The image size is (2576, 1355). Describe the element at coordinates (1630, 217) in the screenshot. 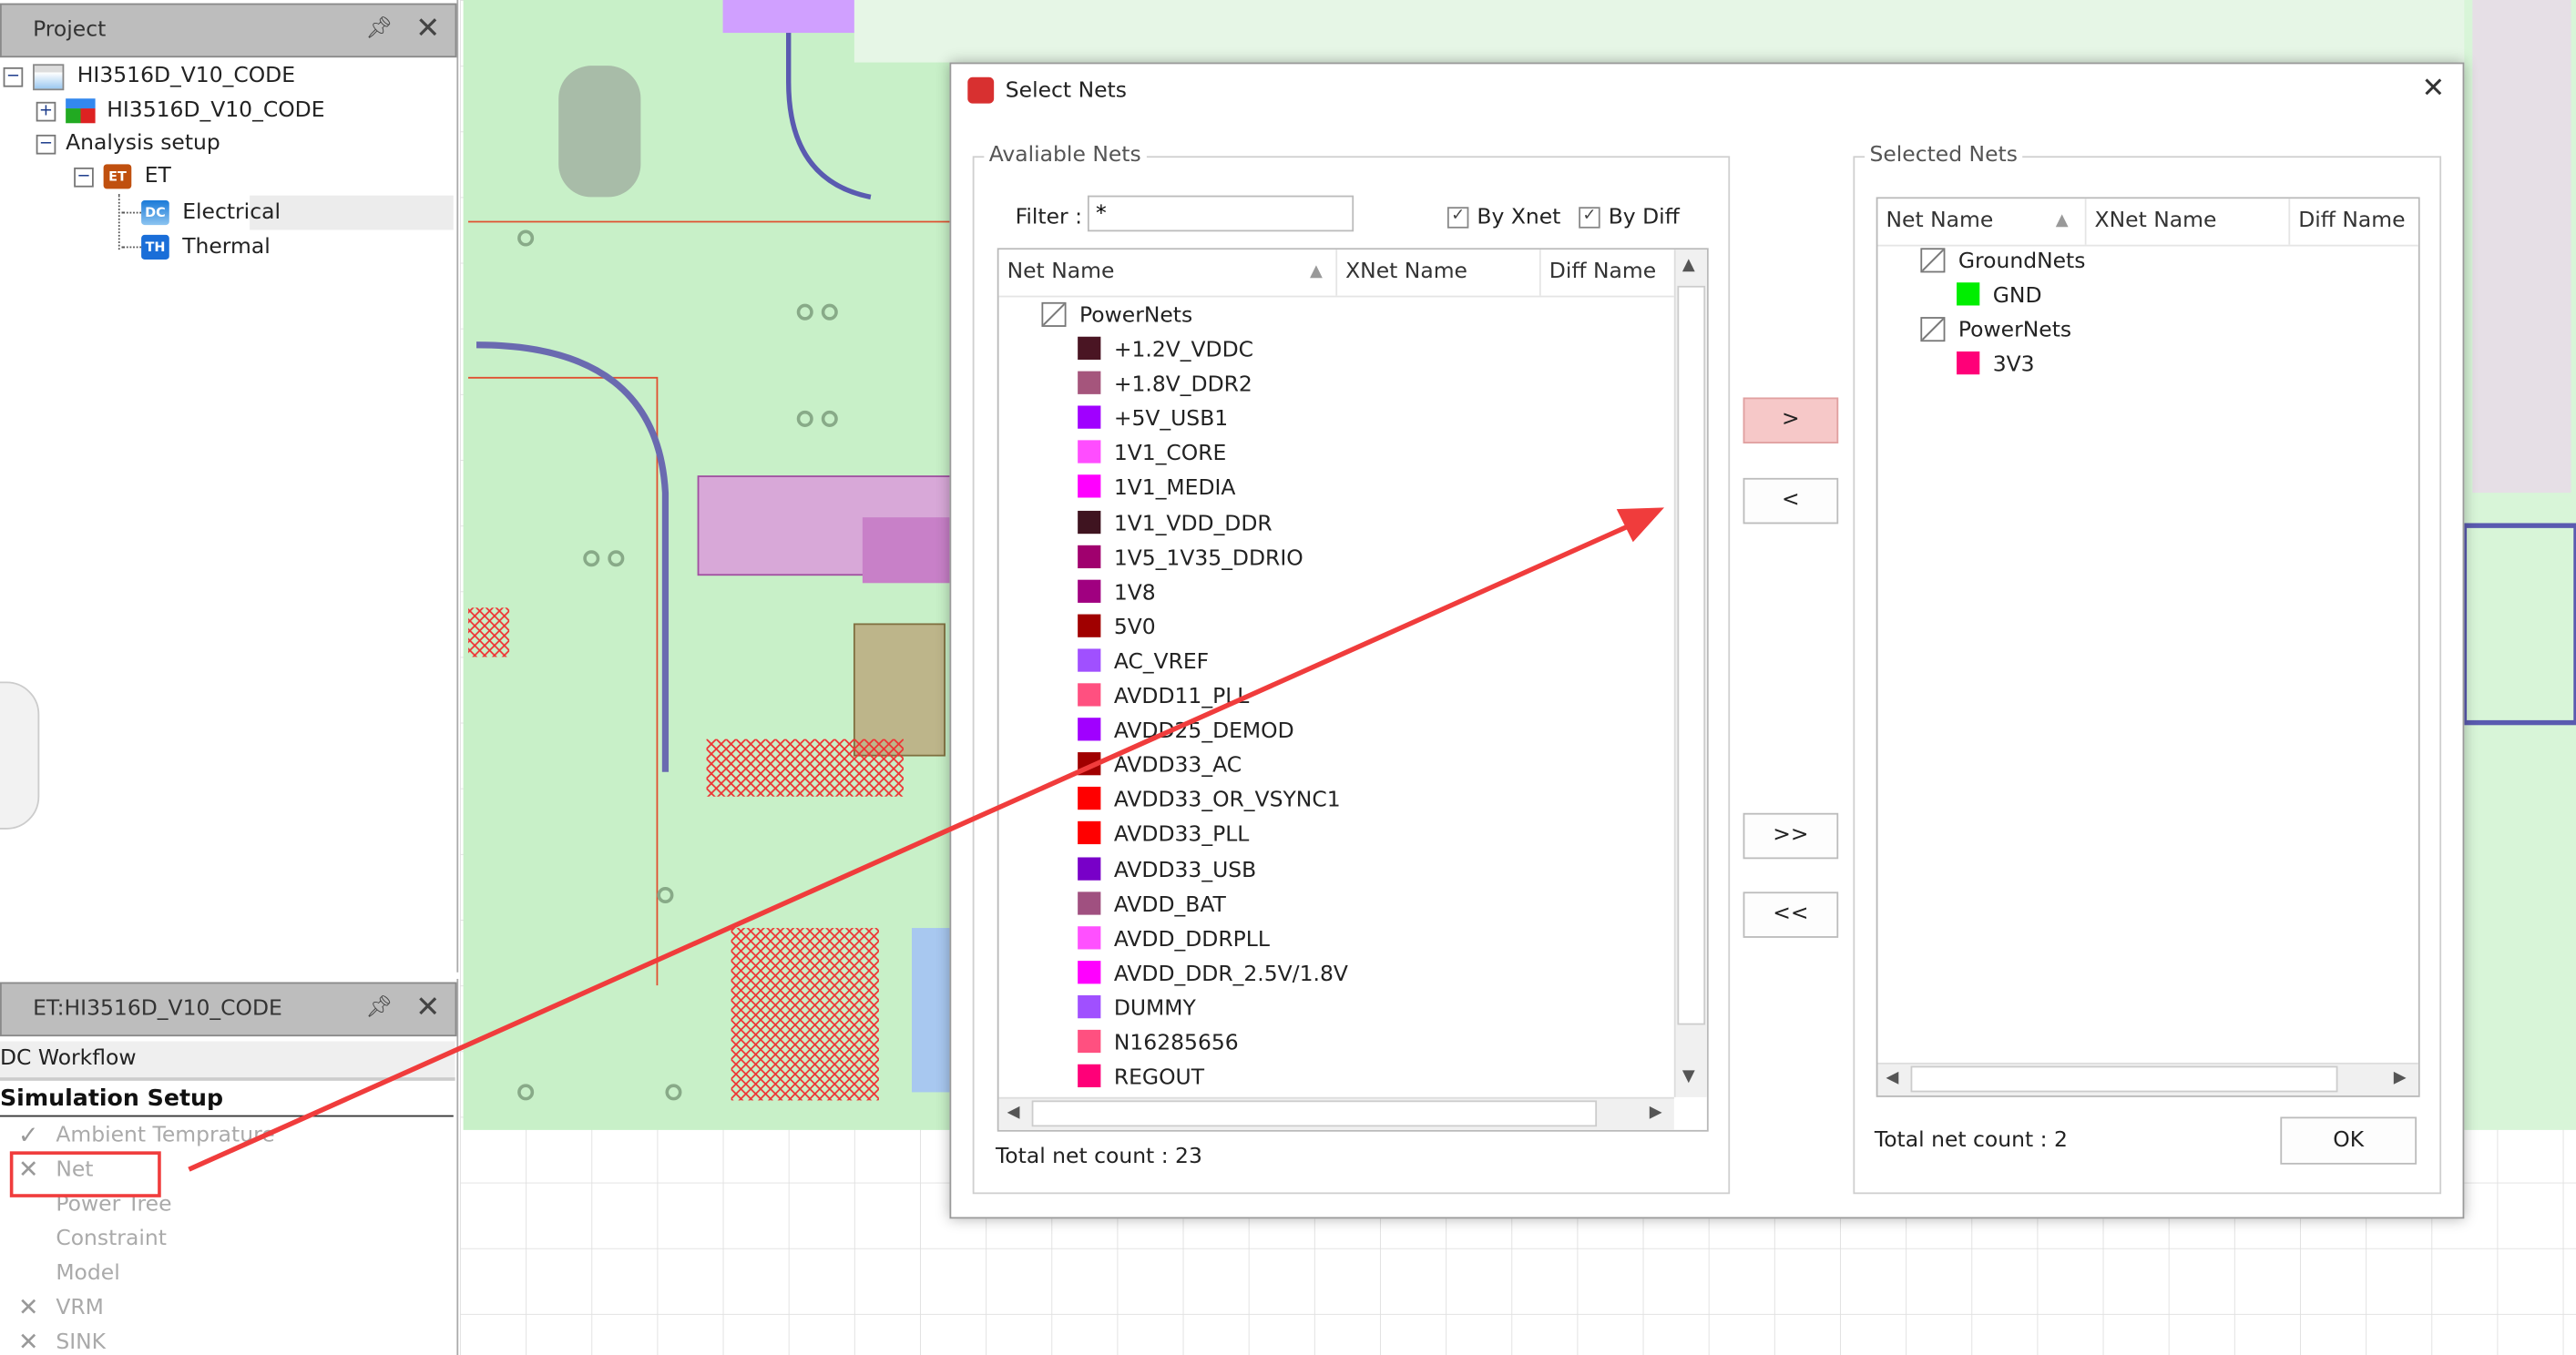

I see `by-diff-checkbox: ✓ By Diff` at that location.